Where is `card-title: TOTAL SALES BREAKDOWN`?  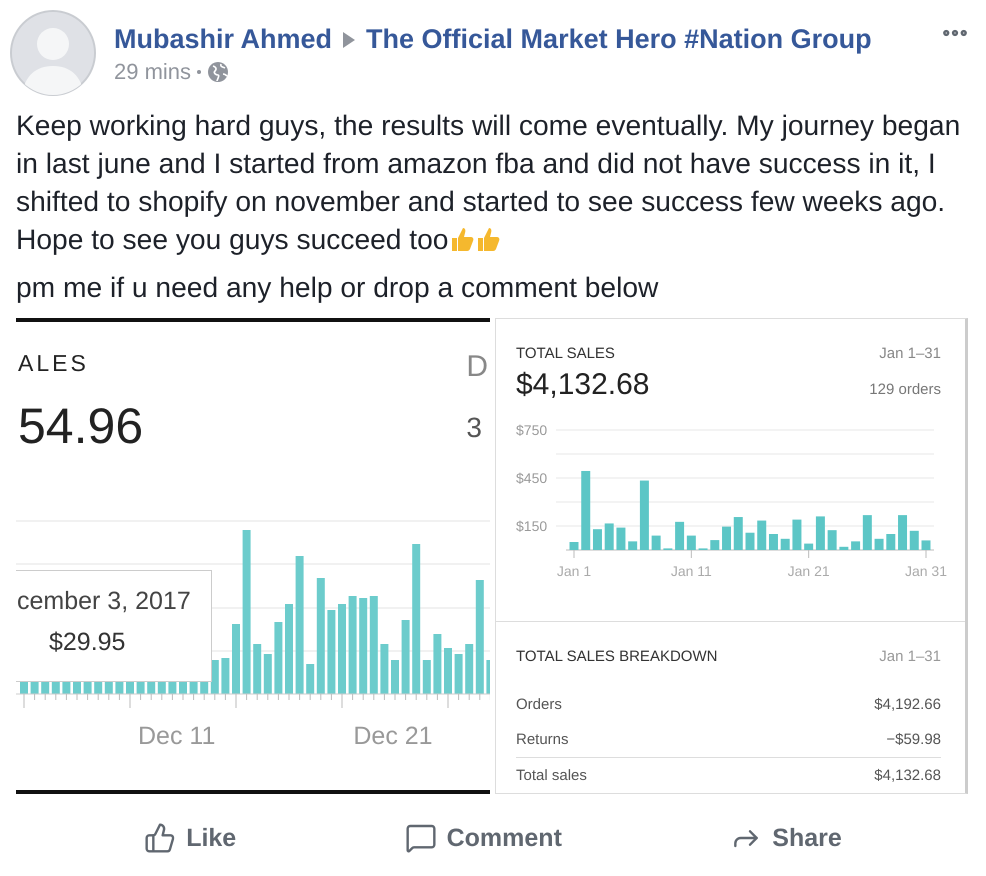
card-title: TOTAL SALES BREAKDOWN is located at coordinates (617, 656).